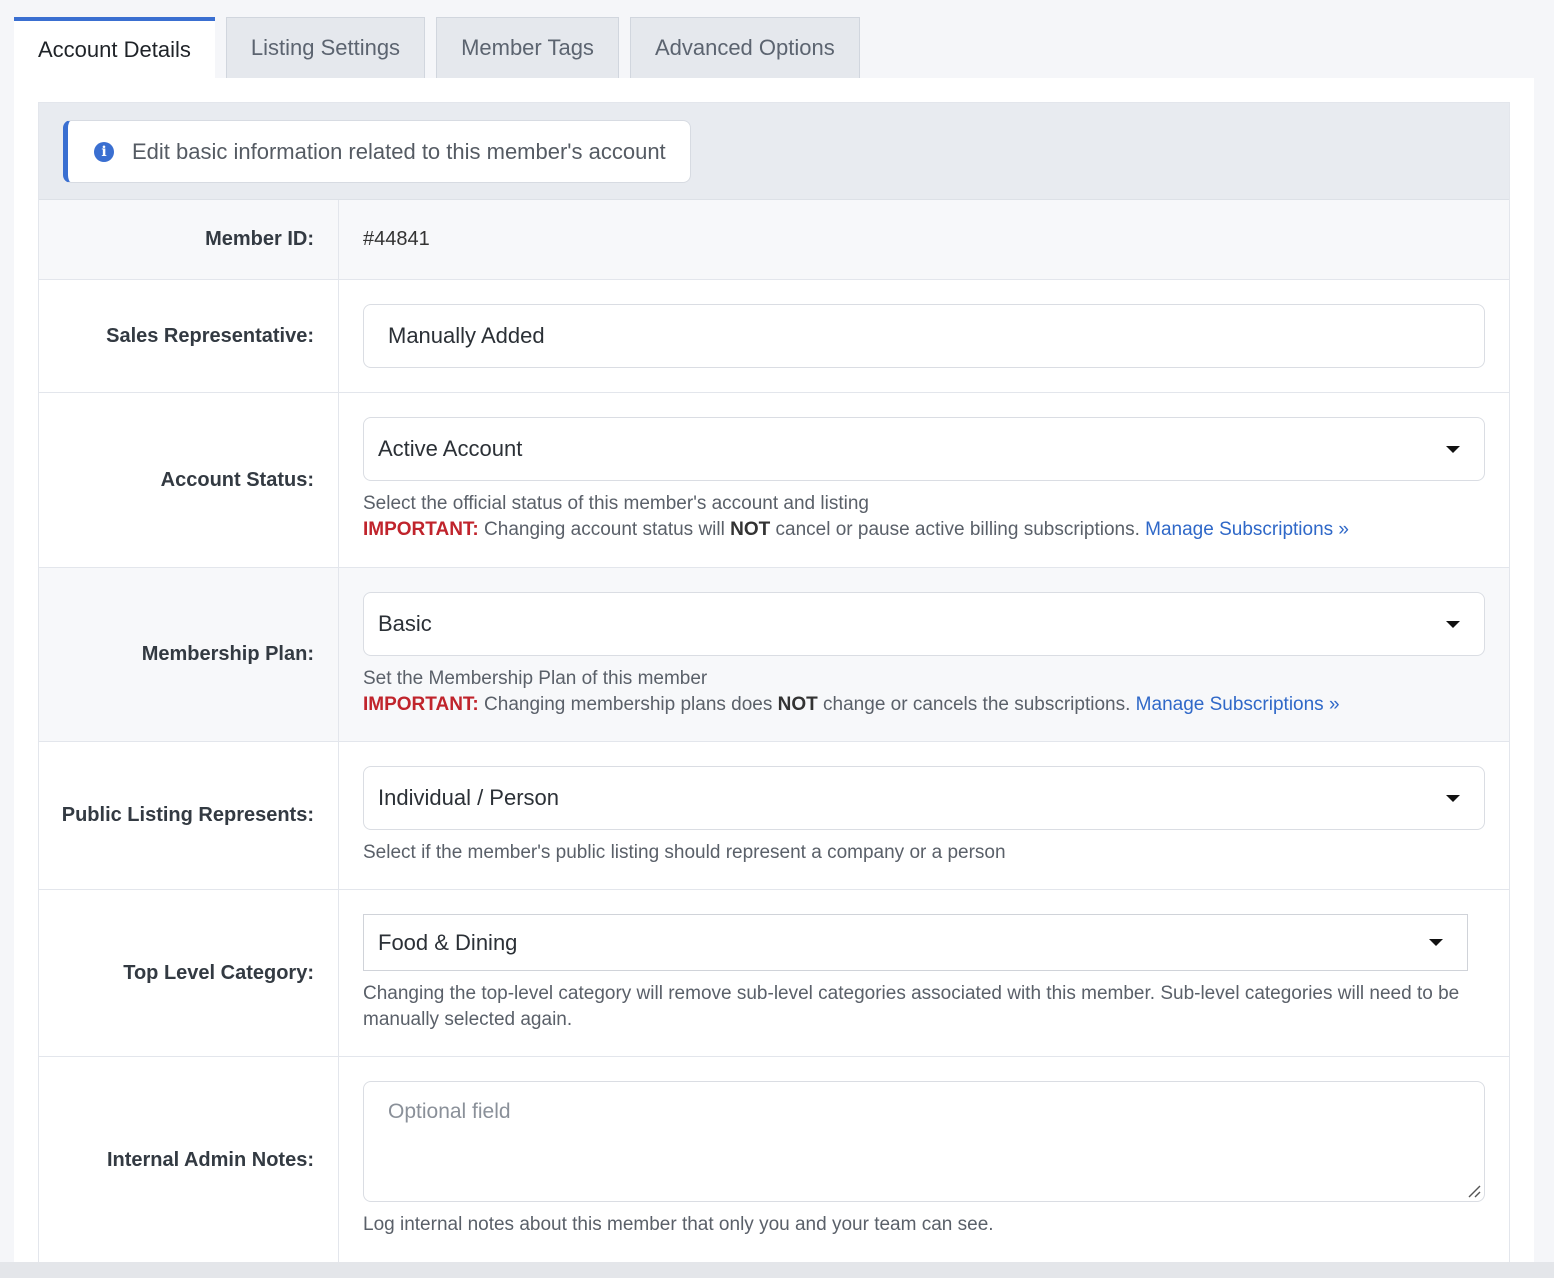 The image size is (1554, 1278). Describe the element at coordinates (924, 624) in the screenshot. I see `membership-plan-select: Basic` at that location.